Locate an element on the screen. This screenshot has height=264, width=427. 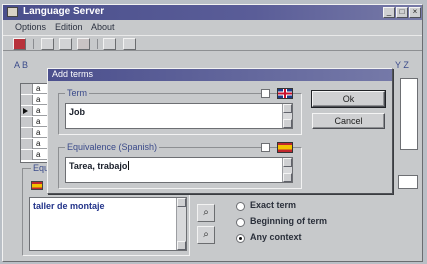
term-group: Term Job is located at coordinates (180, 111).